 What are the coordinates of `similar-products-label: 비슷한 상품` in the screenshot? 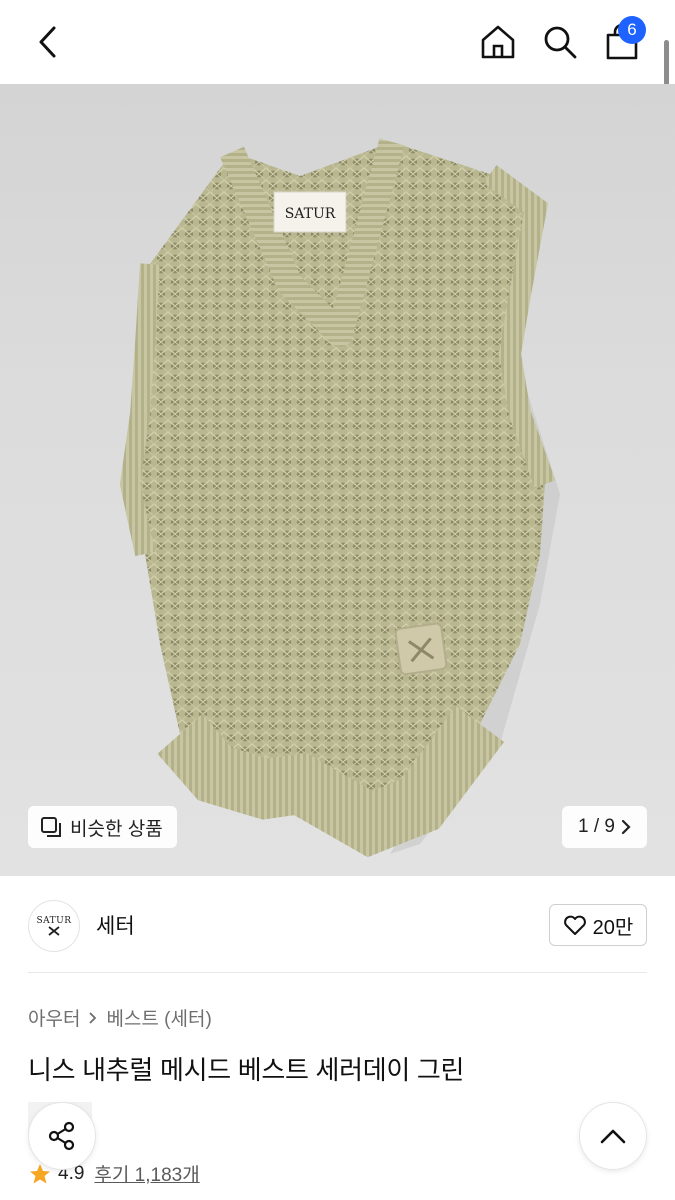 It's located at (116, 829).